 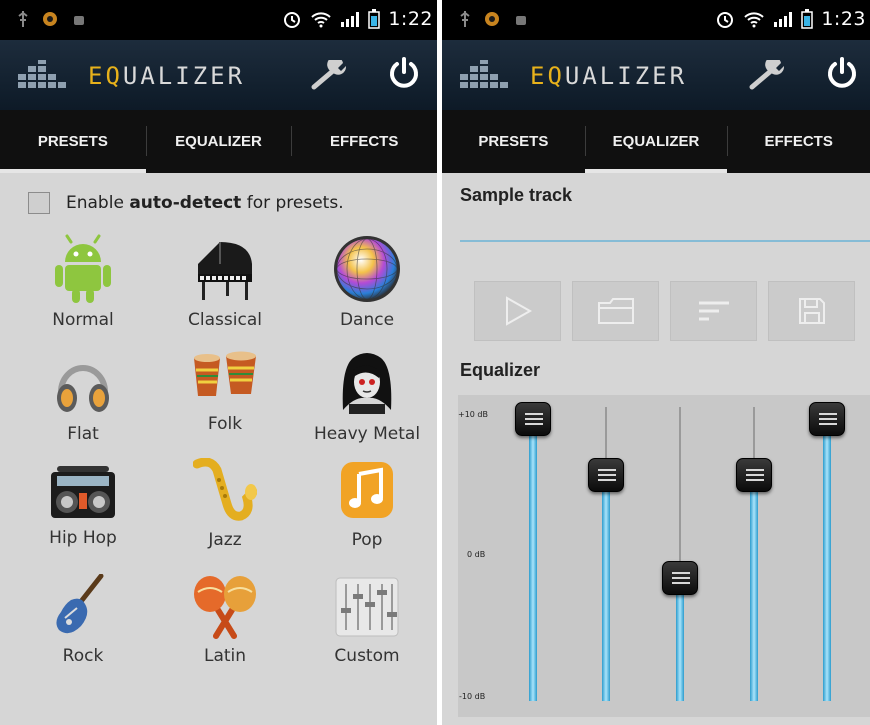 I want to click on preset-label: Normal, so click(x=83, y=320).